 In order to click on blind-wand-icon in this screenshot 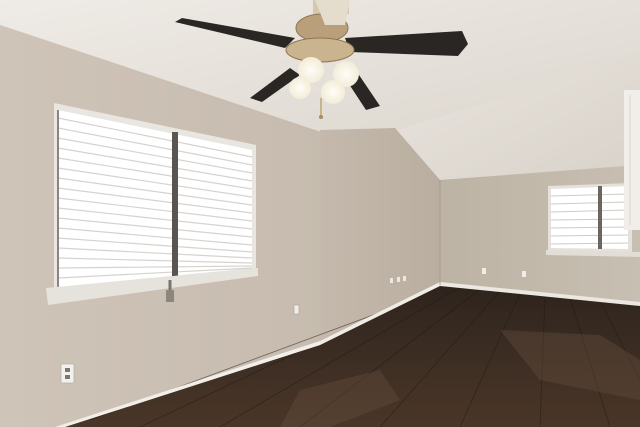, I will do `click(170, 296)`.